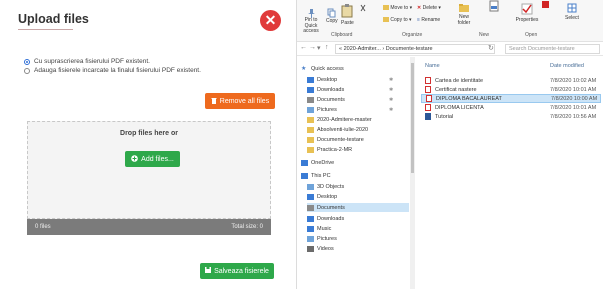  I want to click on close-button: ✕, so click(270, 20).